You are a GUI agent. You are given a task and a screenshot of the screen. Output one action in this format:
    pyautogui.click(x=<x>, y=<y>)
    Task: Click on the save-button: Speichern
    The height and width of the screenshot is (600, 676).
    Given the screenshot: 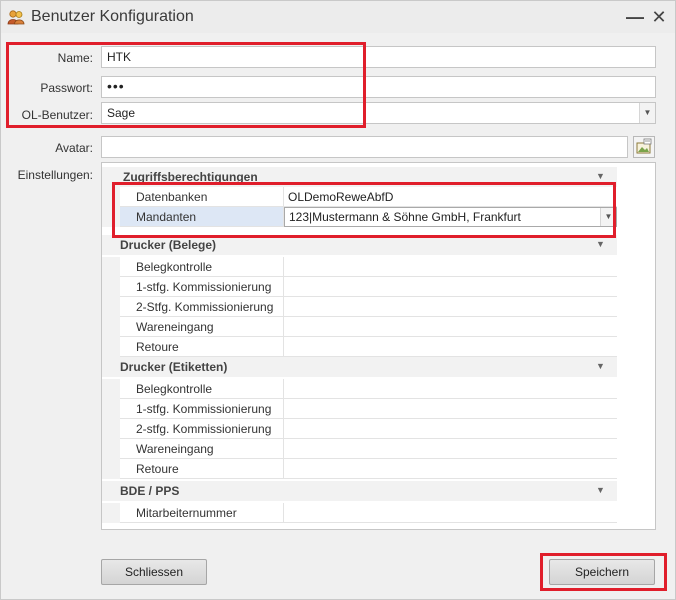 What is the action you would take?
    pyautogui.click(x=602, y=572)
    